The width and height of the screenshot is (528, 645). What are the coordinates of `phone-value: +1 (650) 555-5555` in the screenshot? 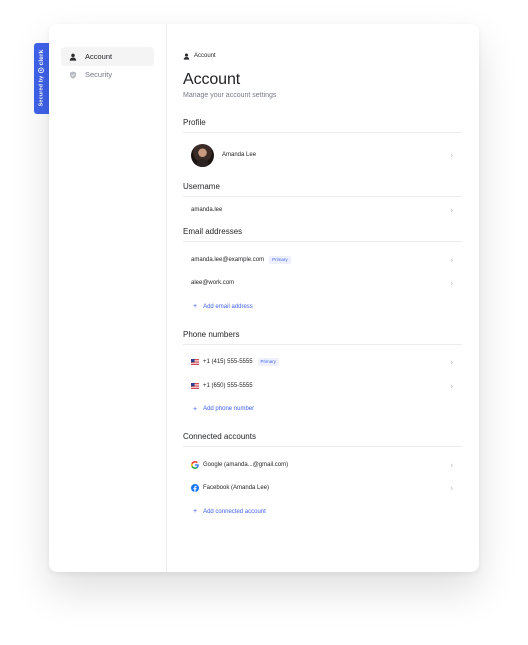 It's located at (228, 385).